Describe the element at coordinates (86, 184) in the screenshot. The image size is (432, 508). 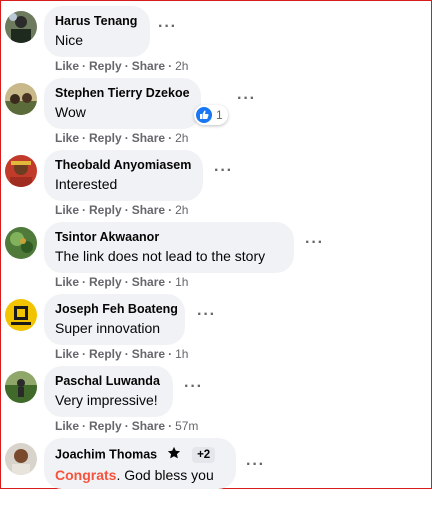
I see `comment-text: Interested` at that location.